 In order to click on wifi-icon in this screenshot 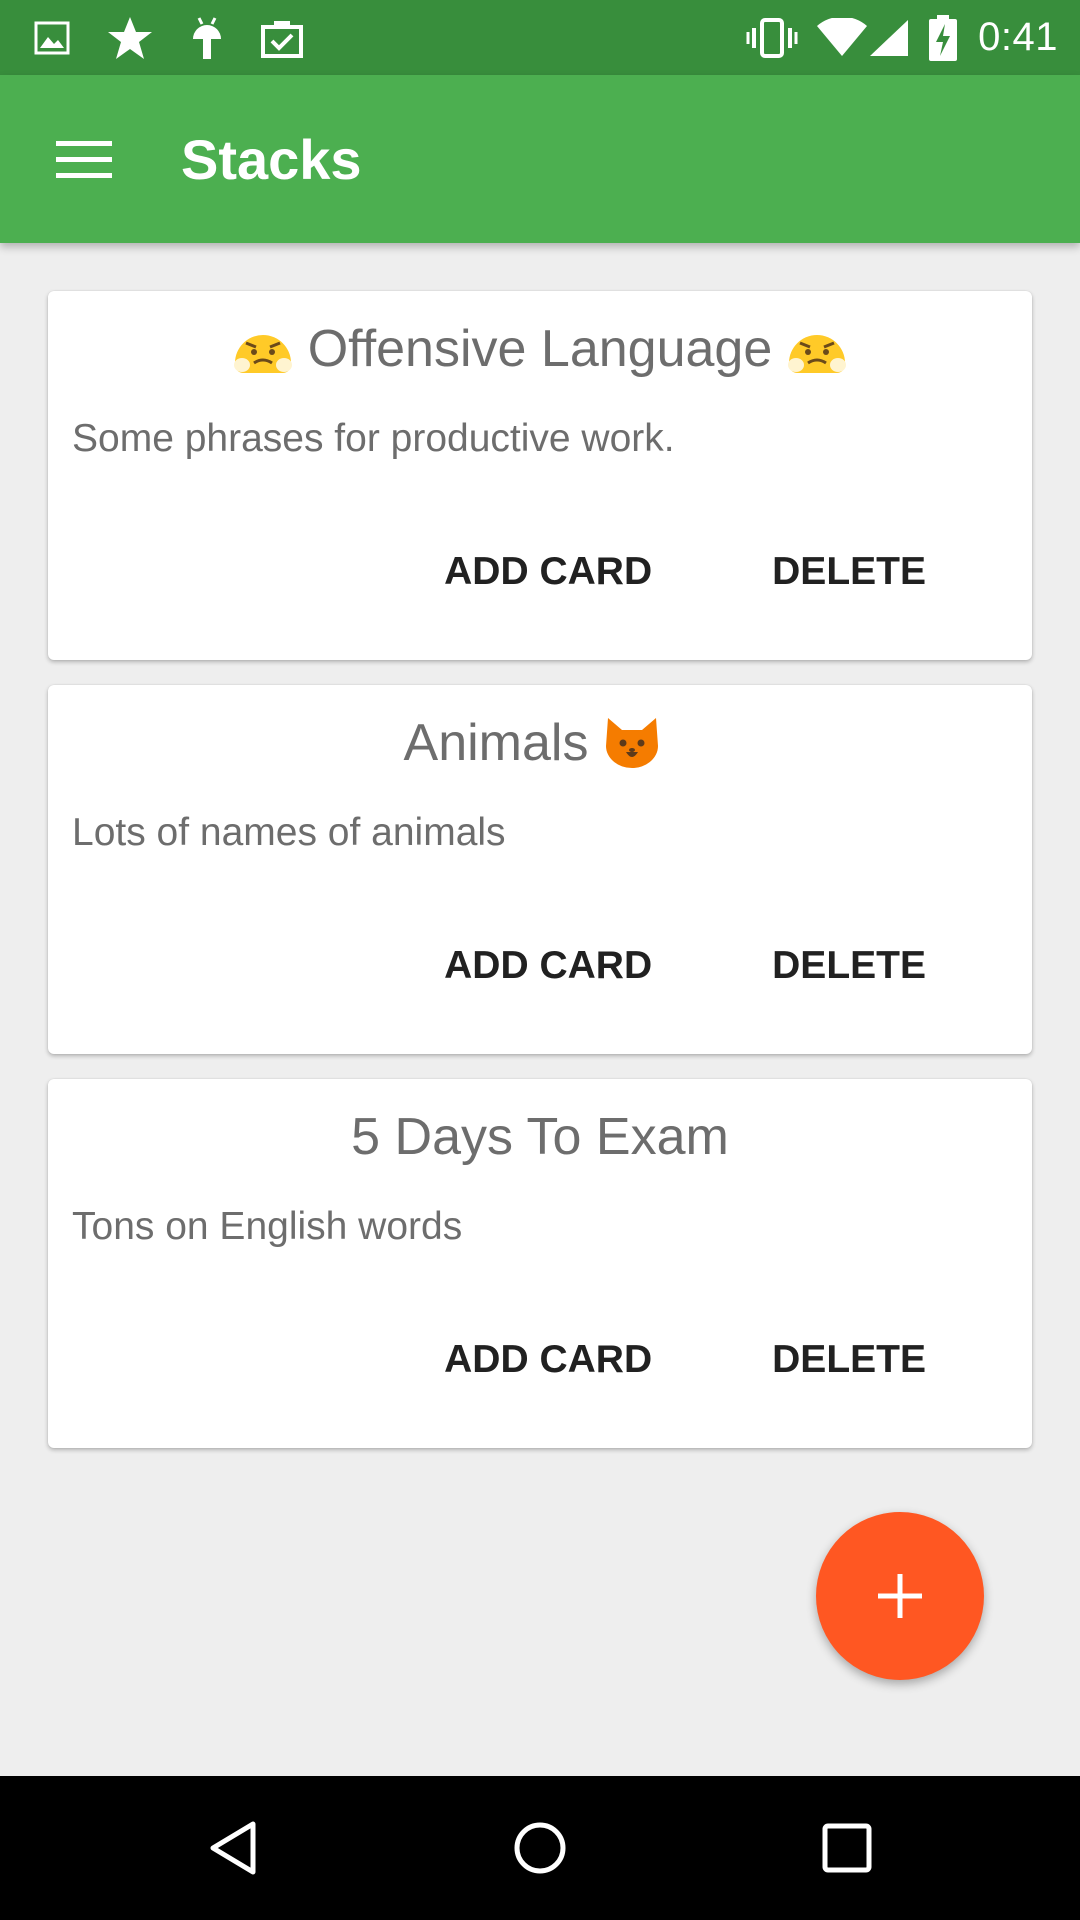, I will do `click(842, 37)`.